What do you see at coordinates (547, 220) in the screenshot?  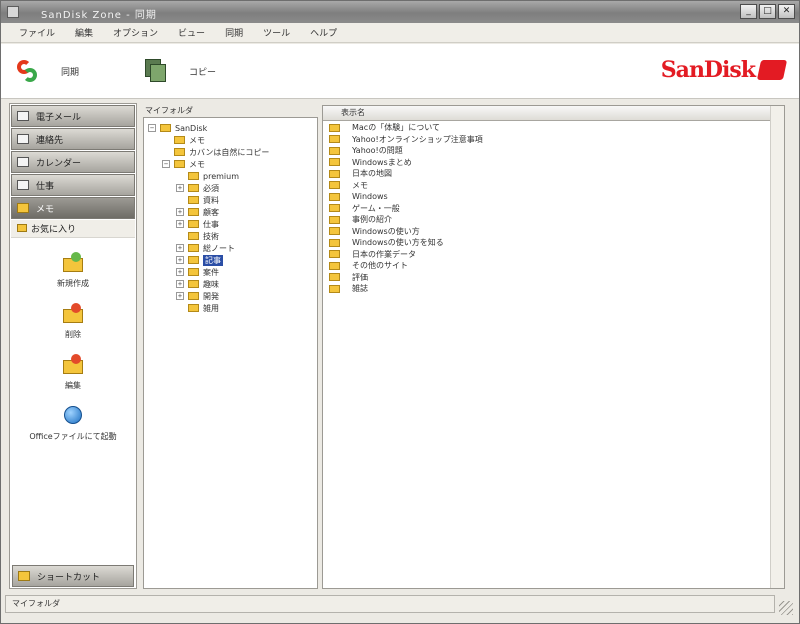 I see `list-item: 事例の紹介` at bounding box center [547, 220].